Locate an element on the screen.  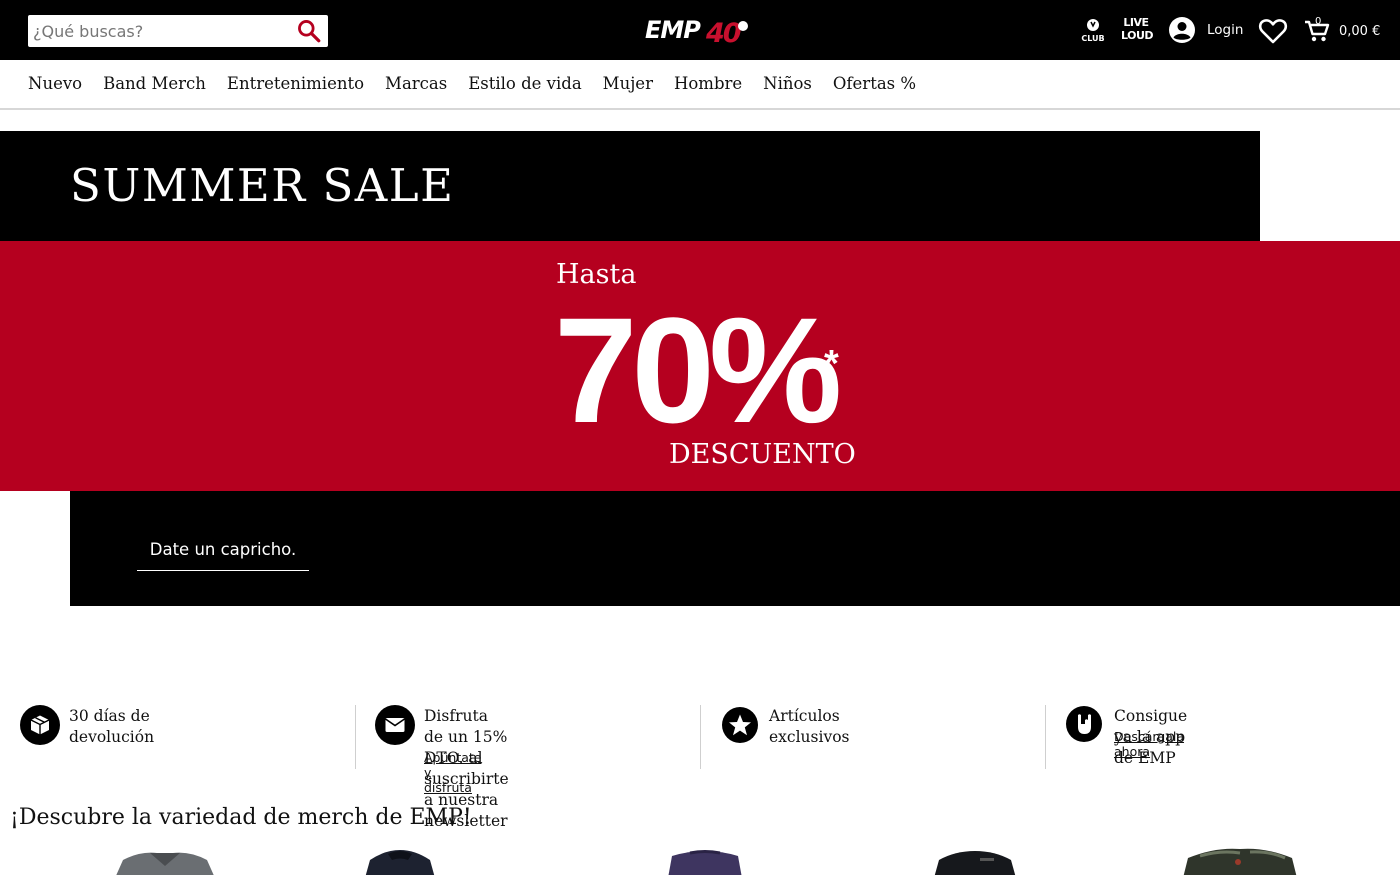
nav-item-ofertas: Ofertas % is located at coordinates (874, 83).